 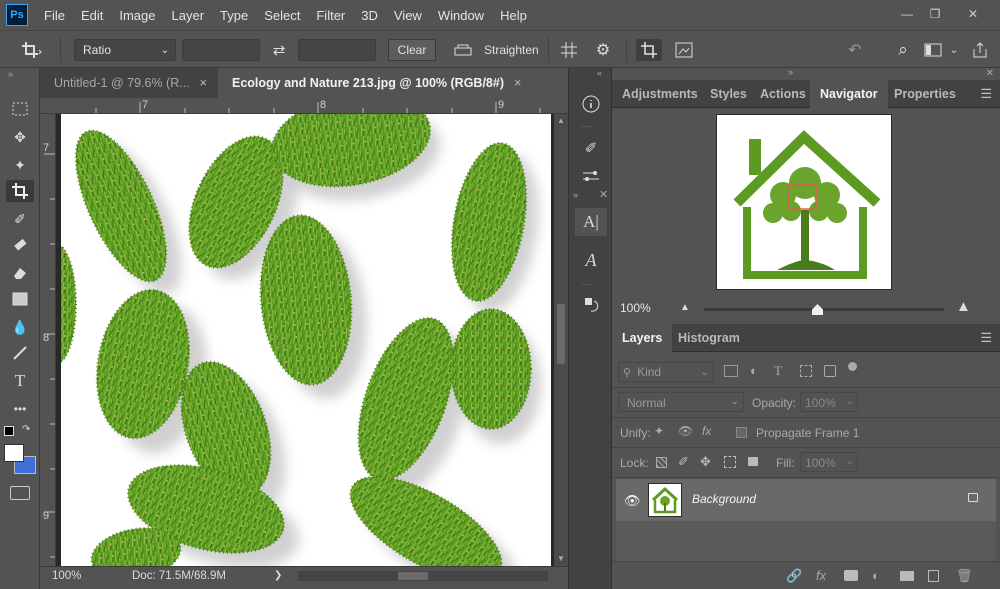 I want to click on tab-actions: Actions, so click(x=783, y=94).